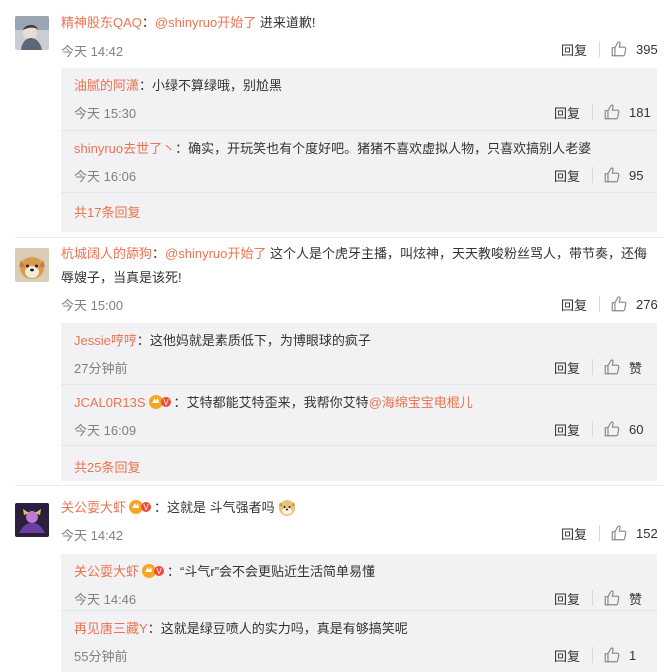 The height and width of the screenshot is (672, 664). I want to click on like-button: 152, so click(634, 533).